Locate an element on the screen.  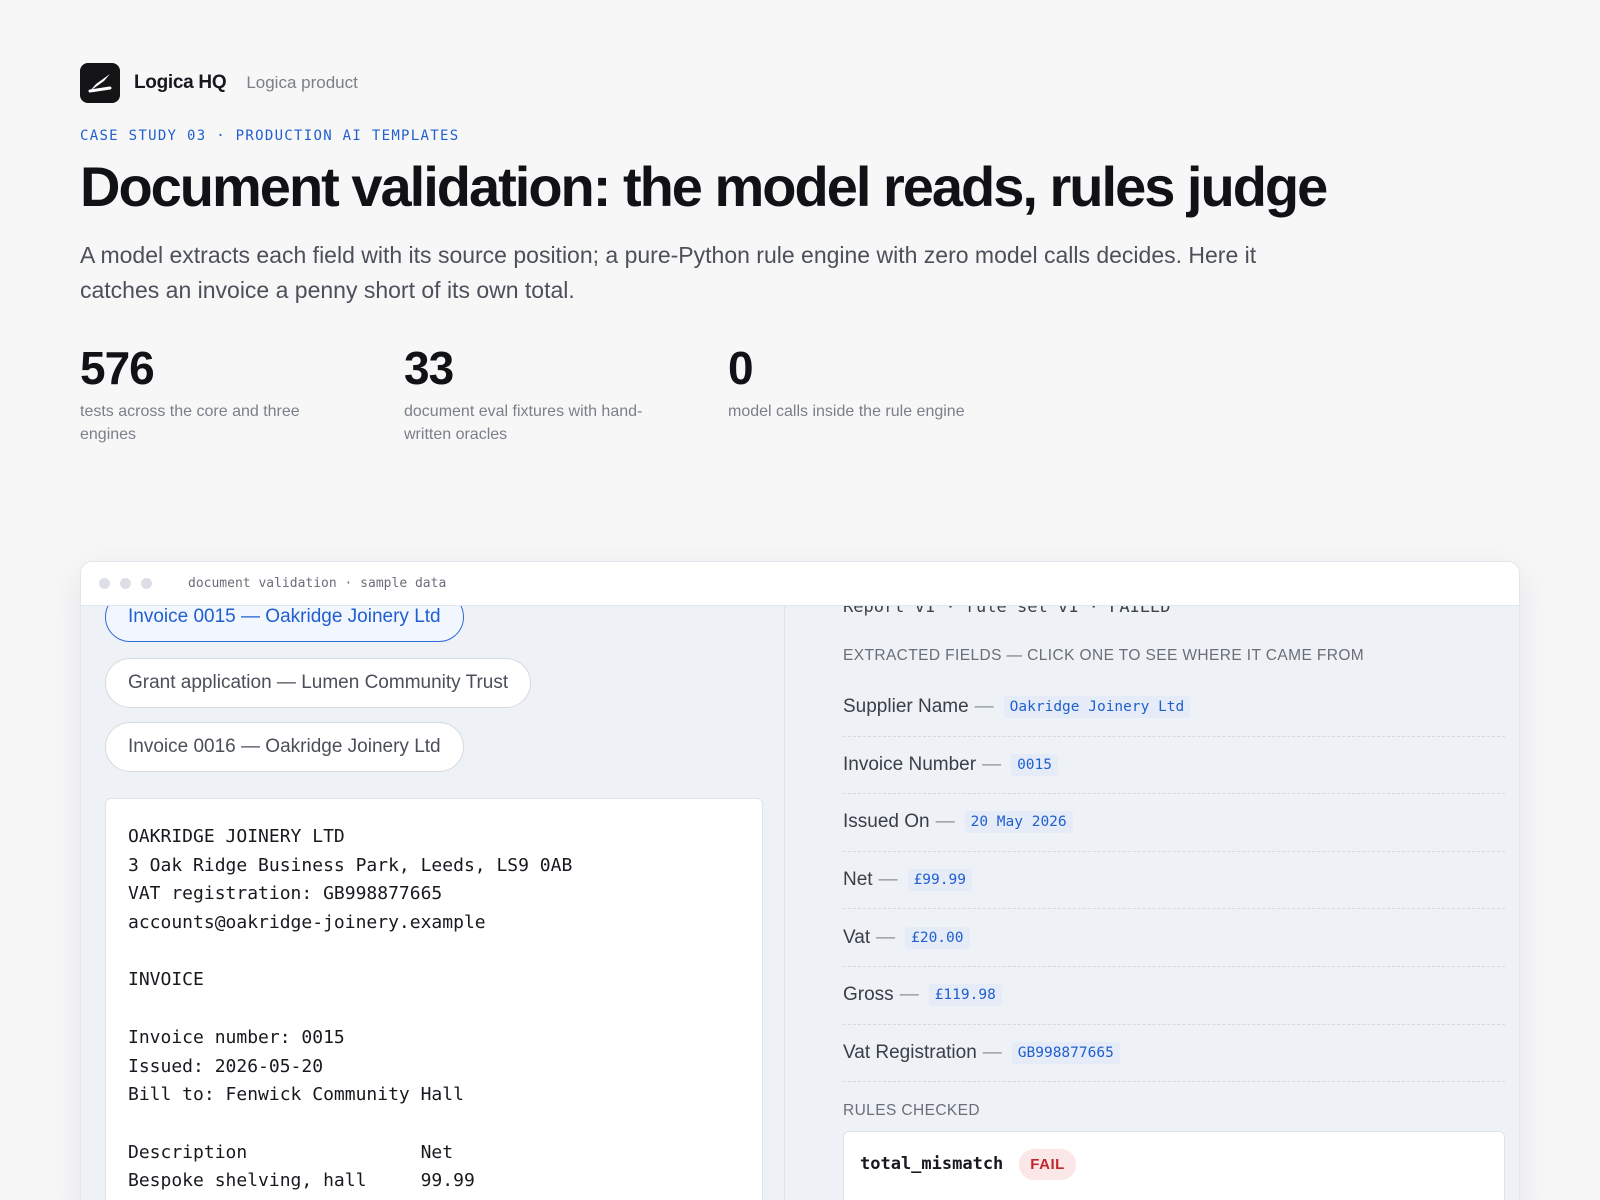
rules-heading: RULES CHECKED is located at coordinates (911, 1110).